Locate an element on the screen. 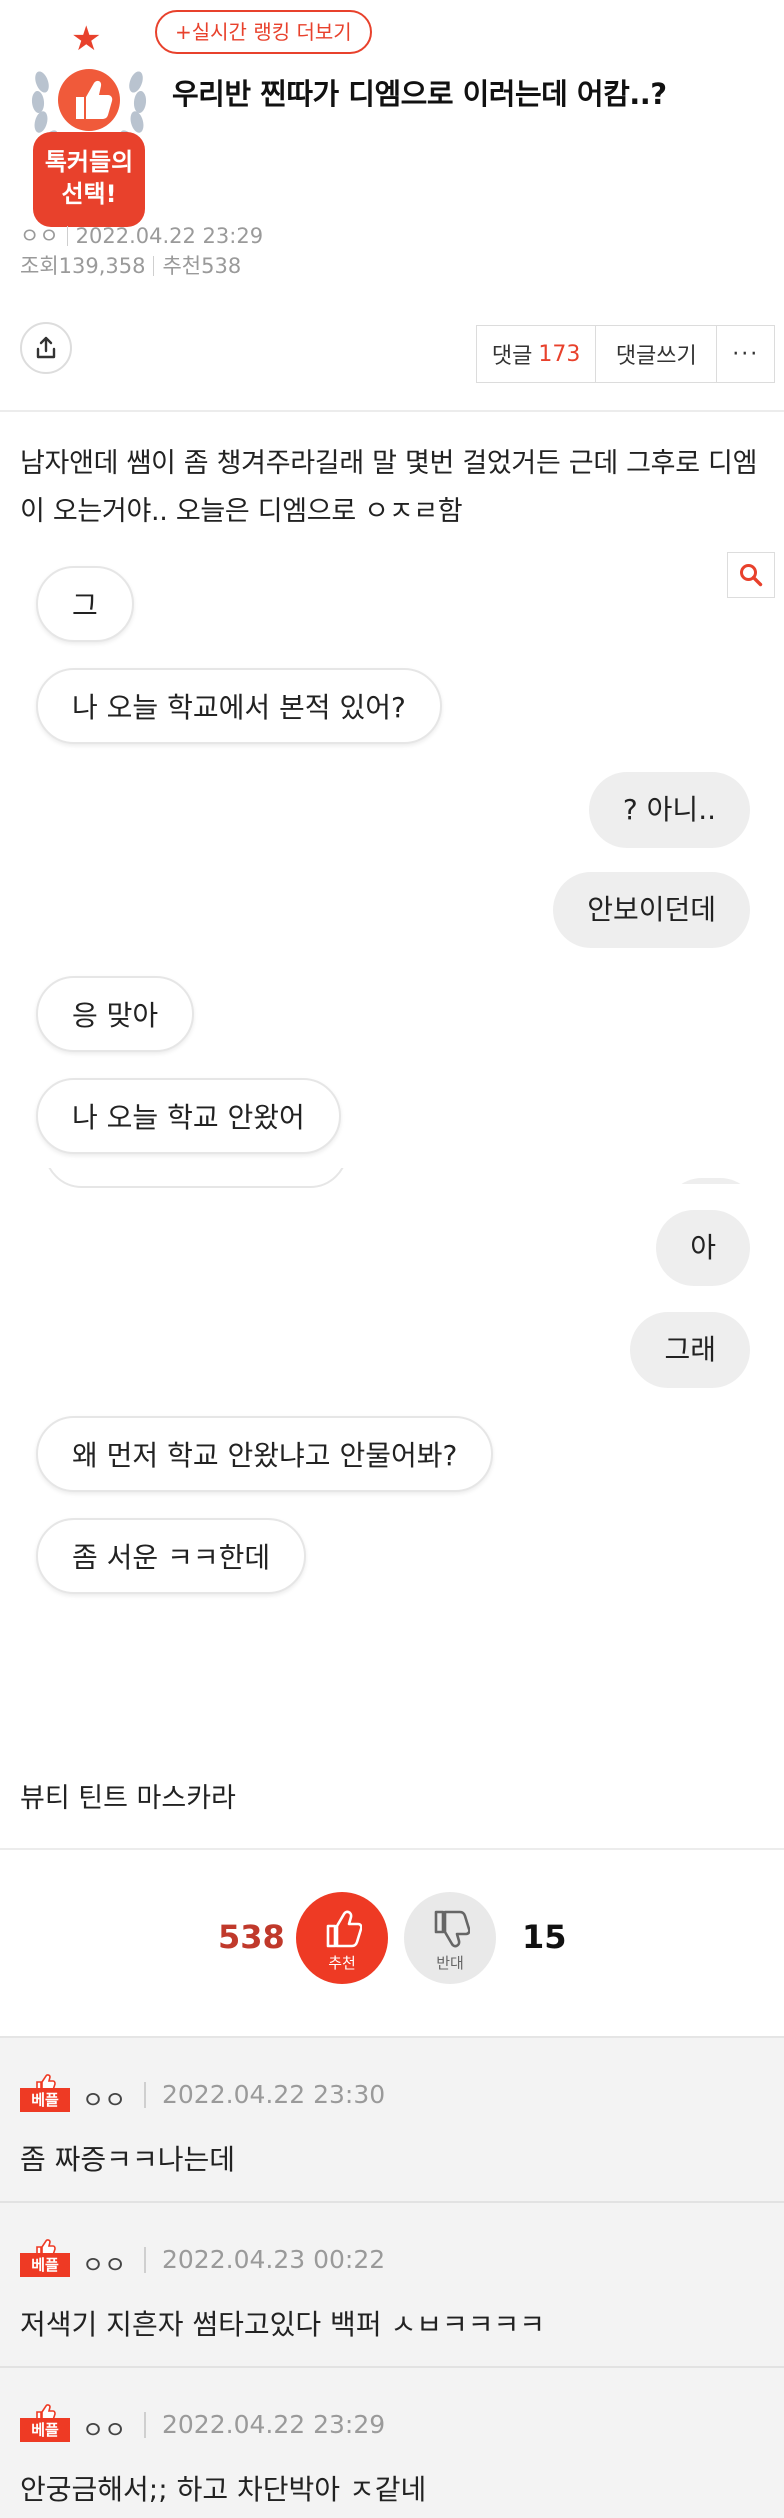  likes-label: 추천 is located at coordinates (182, 266).